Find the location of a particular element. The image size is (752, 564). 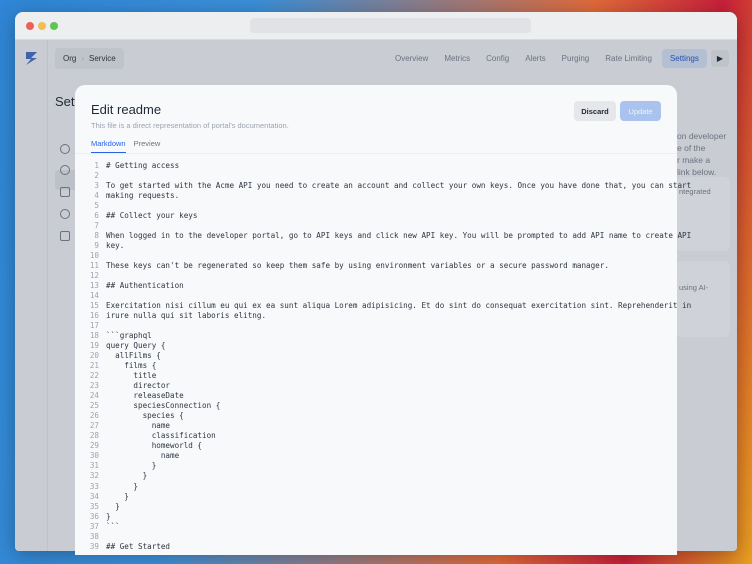

nav-rate-limiting: Rate Limiting is located at coordinates (628, 58).